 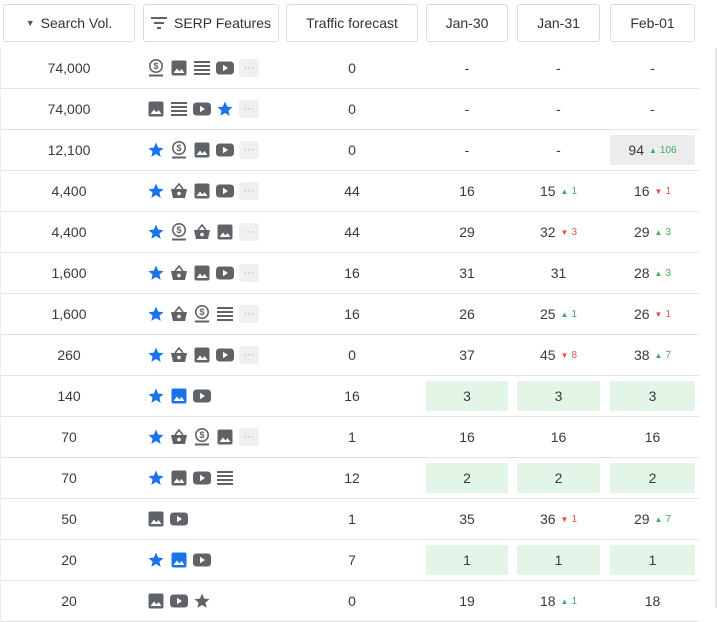 I want to click on table-row: 50 1 35 36 ▼ 1 29 ▲ 7, so click(x=349, y=519).